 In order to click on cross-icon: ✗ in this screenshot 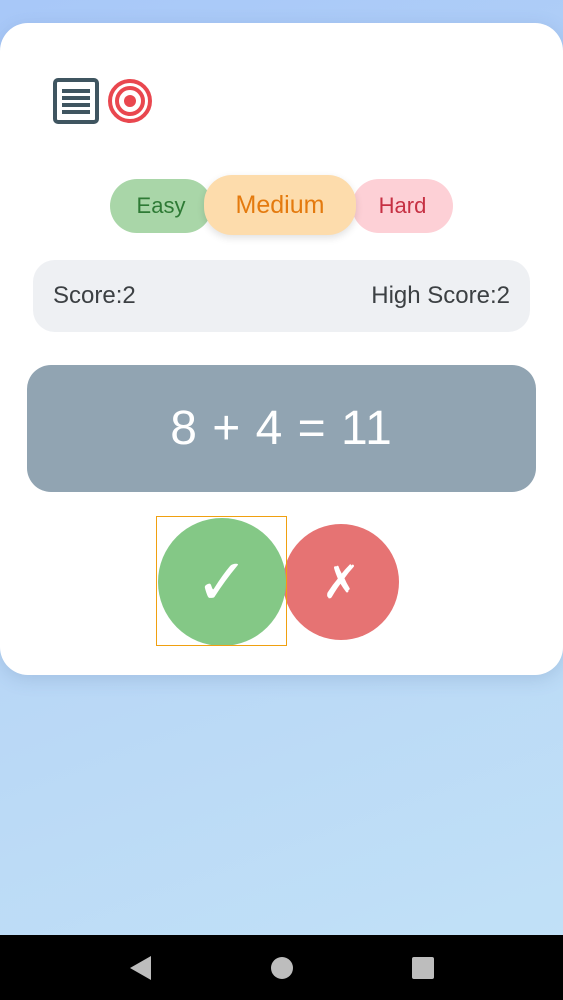, I will do `click(341, 582)`.